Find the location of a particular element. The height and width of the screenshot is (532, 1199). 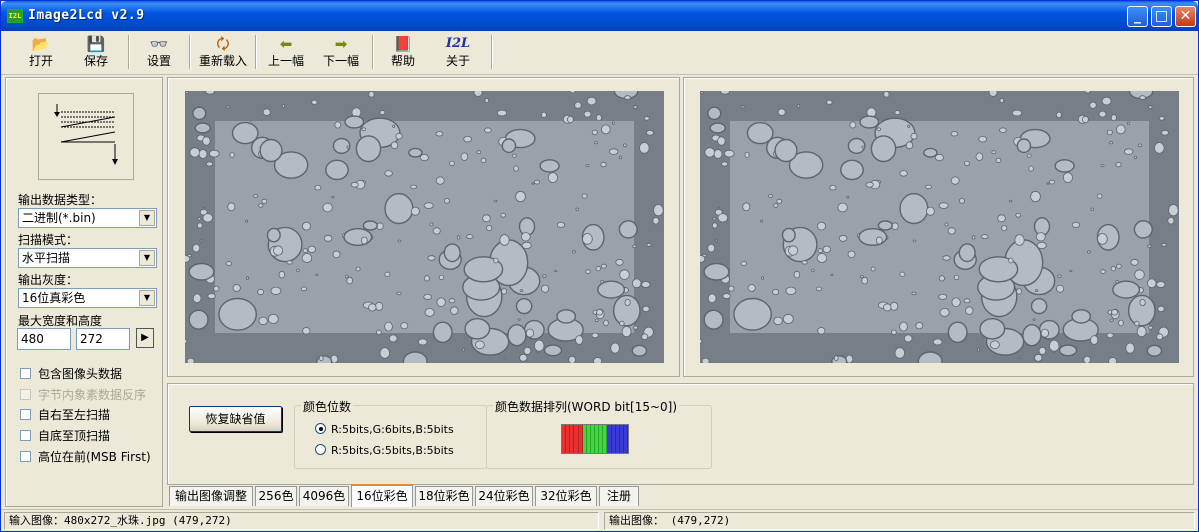

bit-layout-strip is located at coordinates (595, 439).